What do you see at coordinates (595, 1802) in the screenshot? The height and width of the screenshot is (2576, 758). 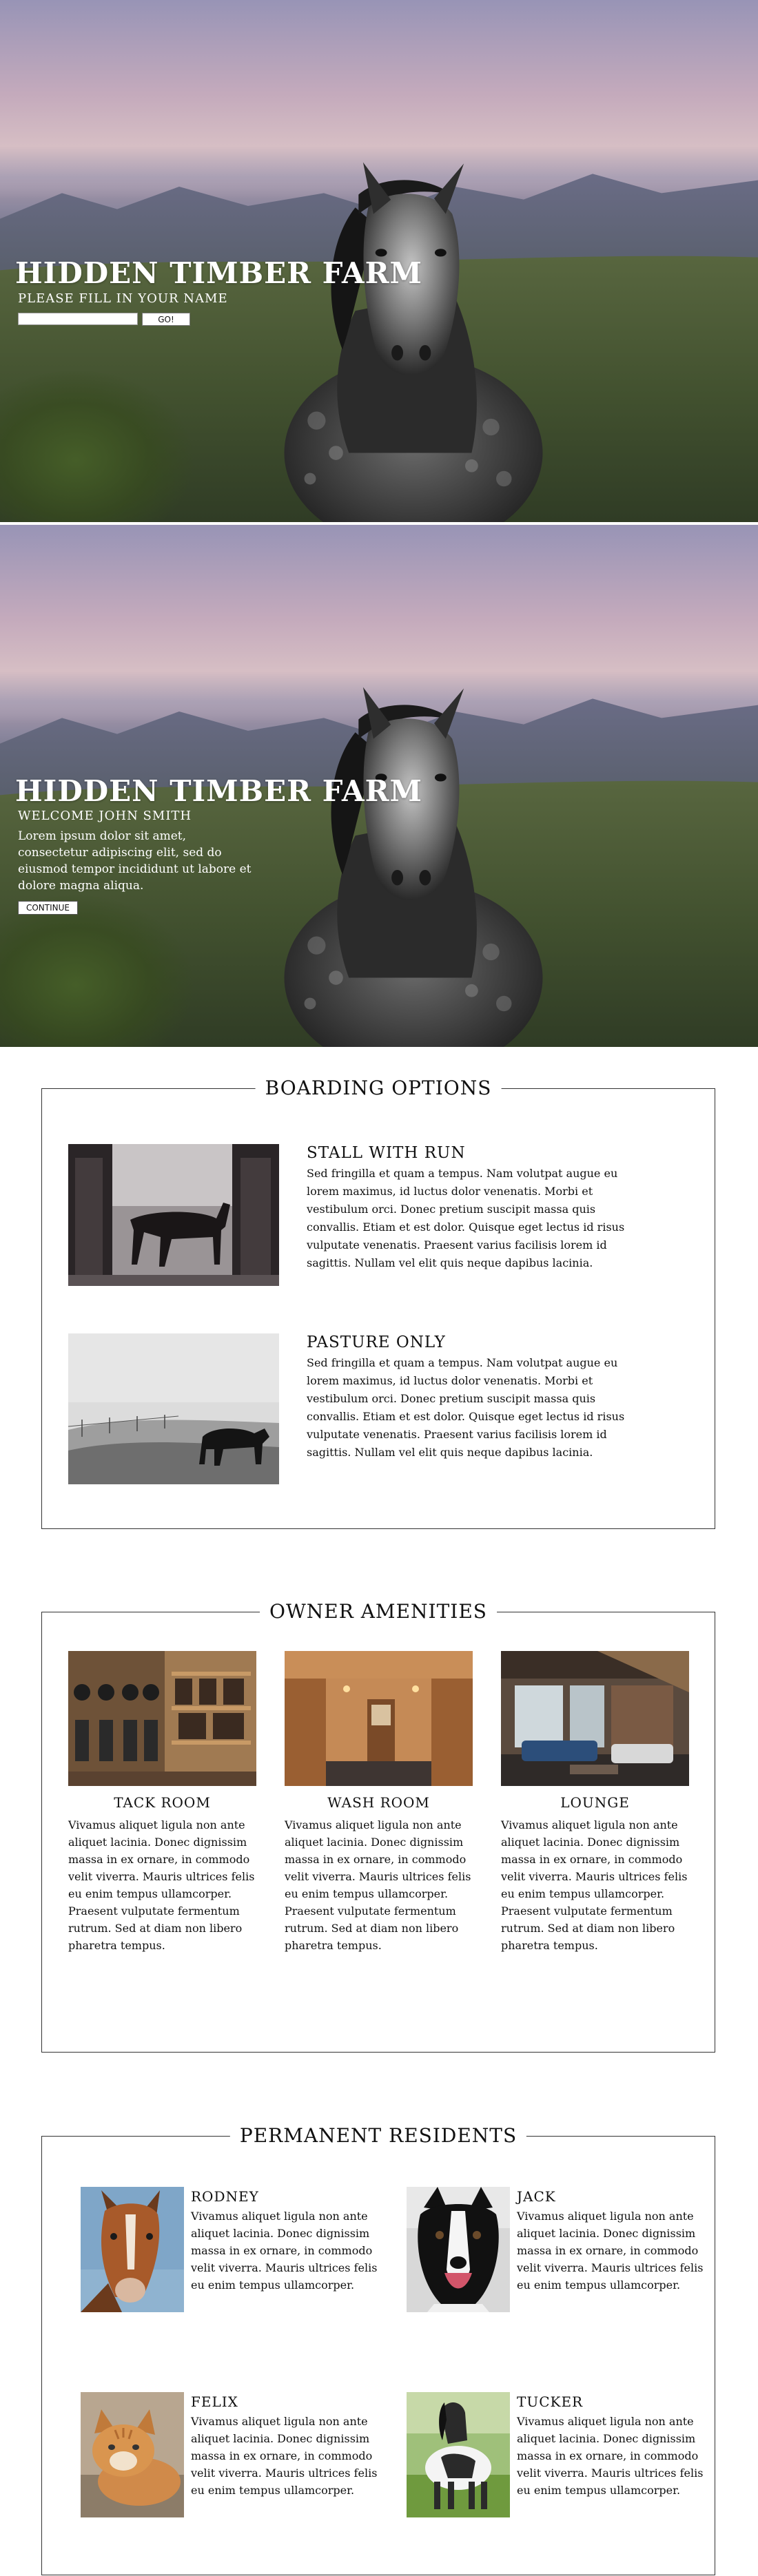 I see `amenity-heading: LOUNGE` at bounding box center [595, 1802].